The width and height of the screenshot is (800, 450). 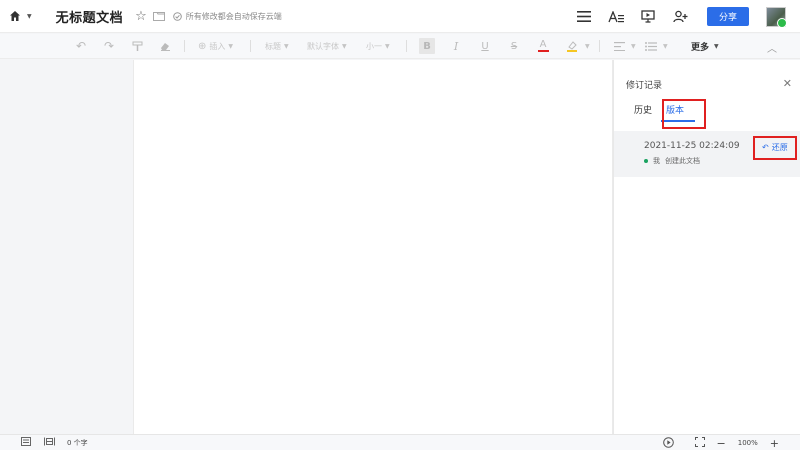 I want to click on insert-dropdown: ⊕ 插入 ▼, so click(x=215, y=46).